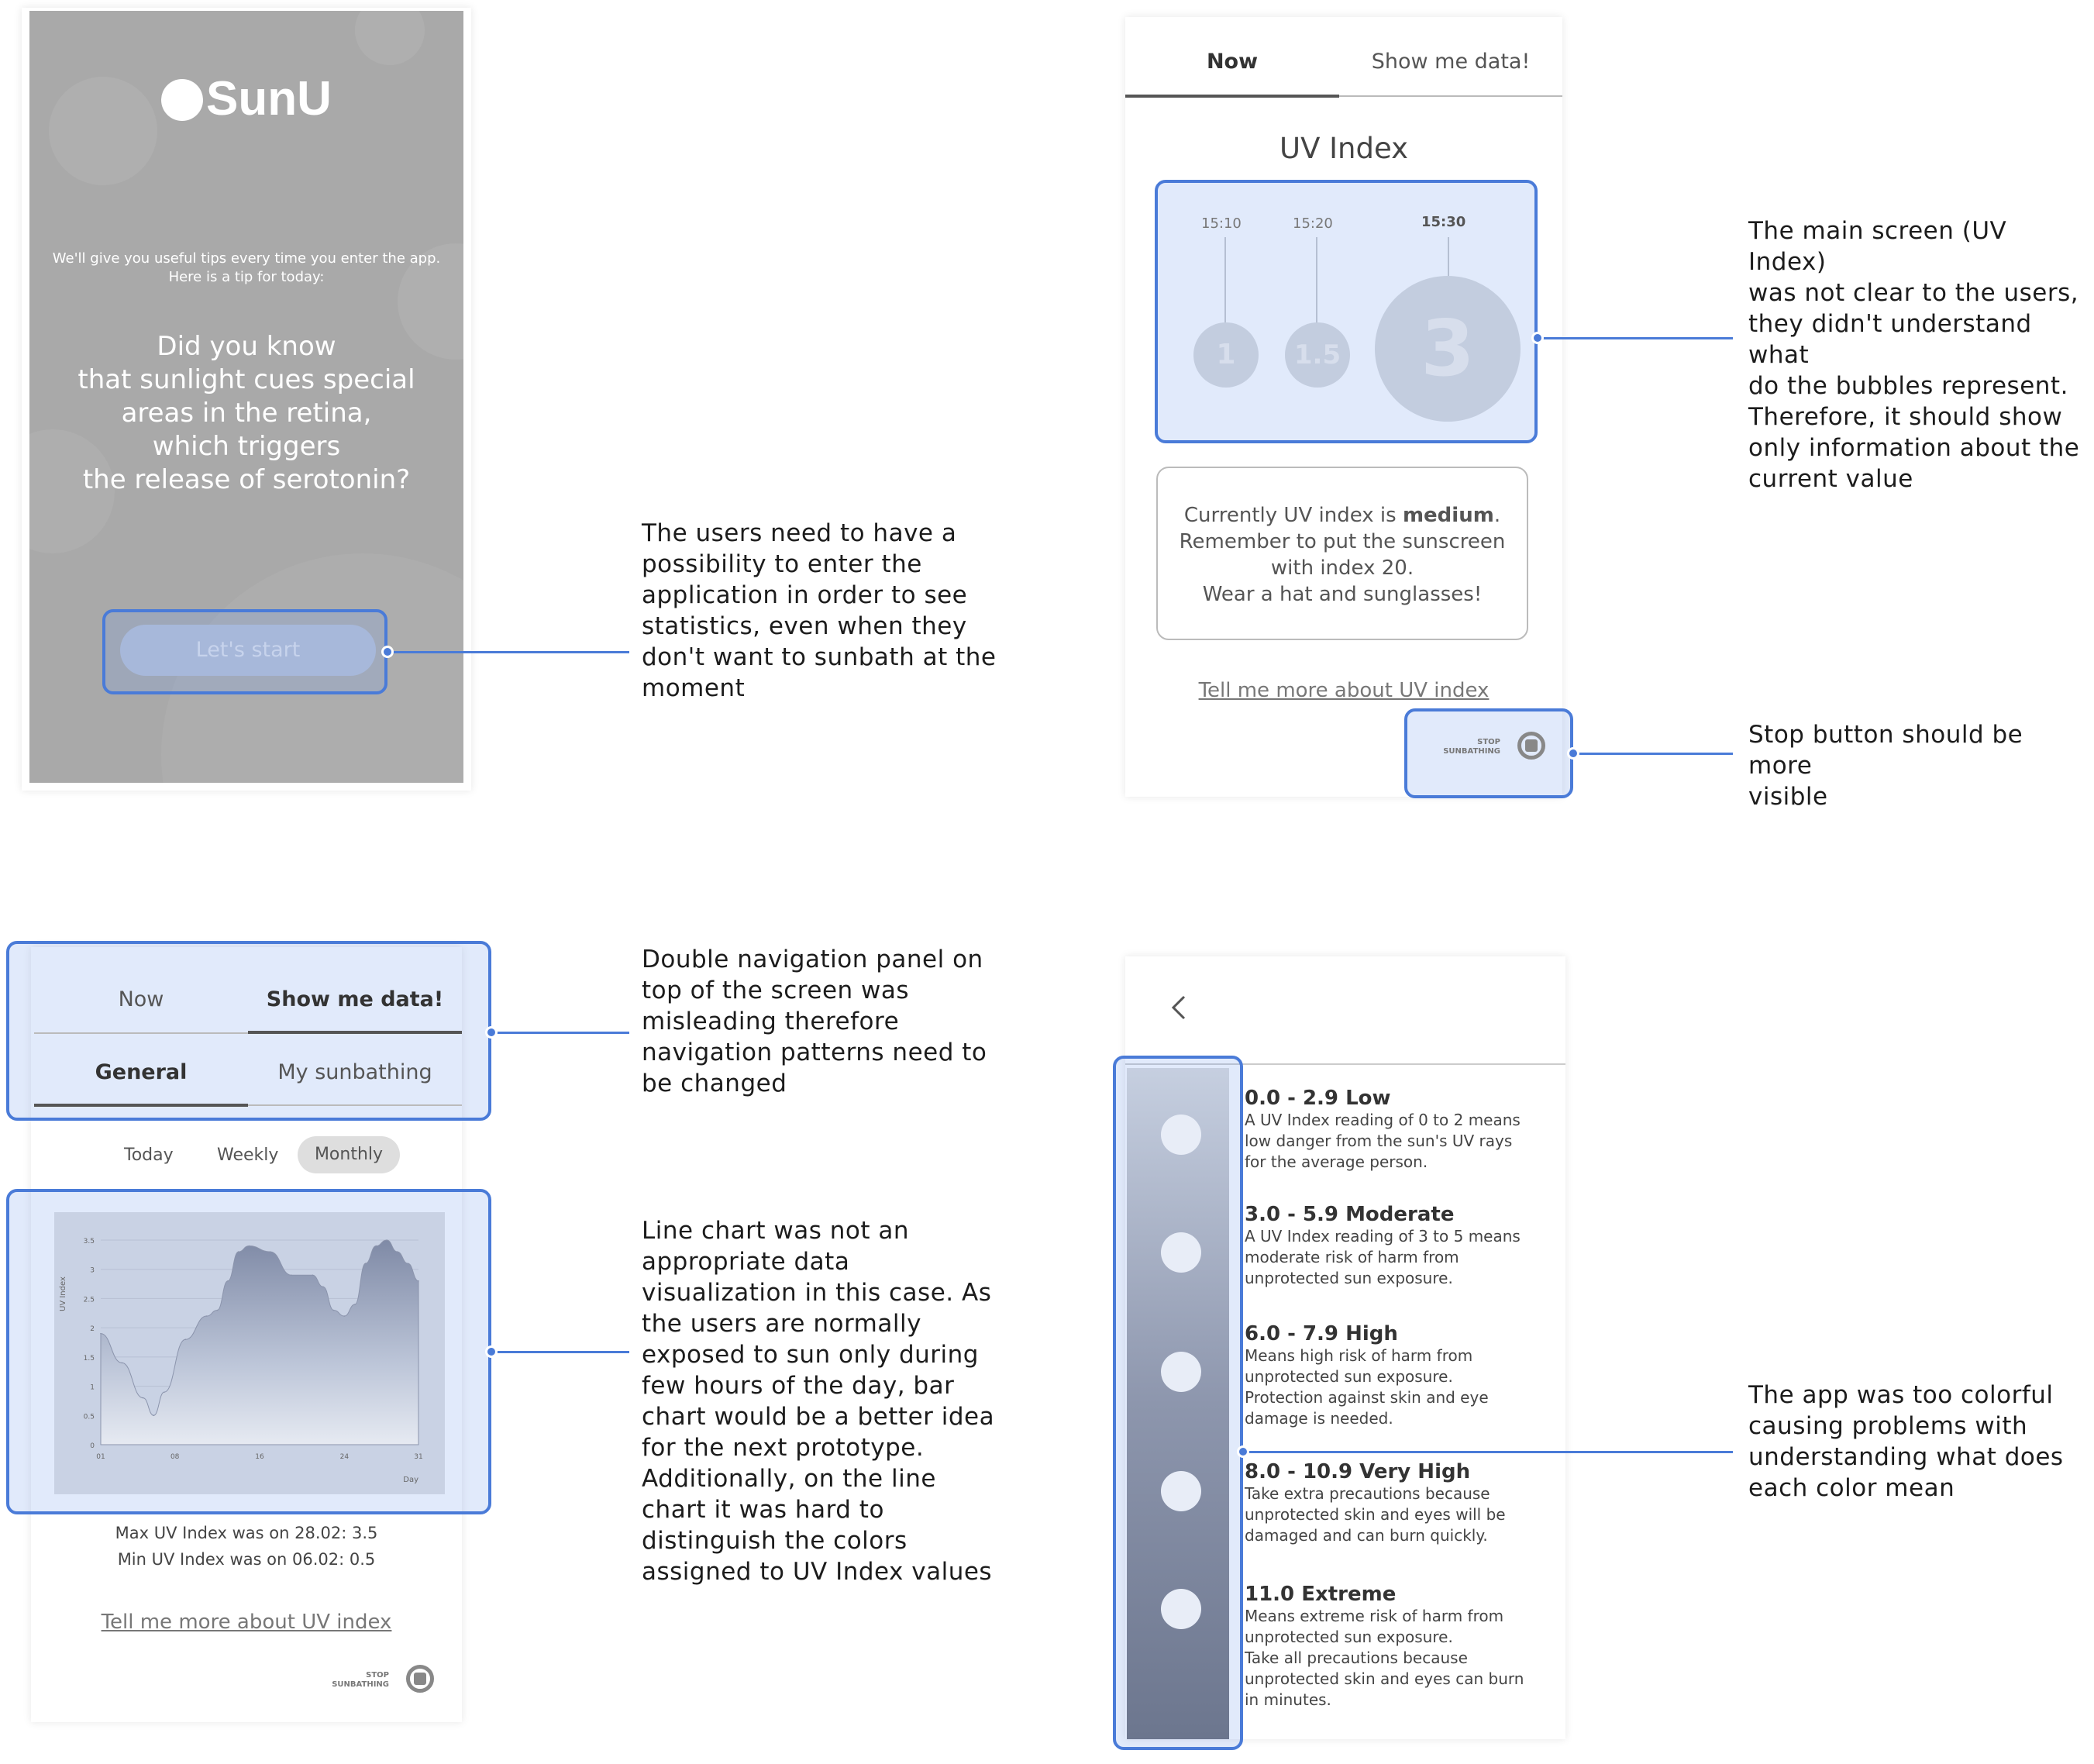 This screenshot has height=1764, width=2094. I want to click on stop-square-icon, so click(1531, 745).